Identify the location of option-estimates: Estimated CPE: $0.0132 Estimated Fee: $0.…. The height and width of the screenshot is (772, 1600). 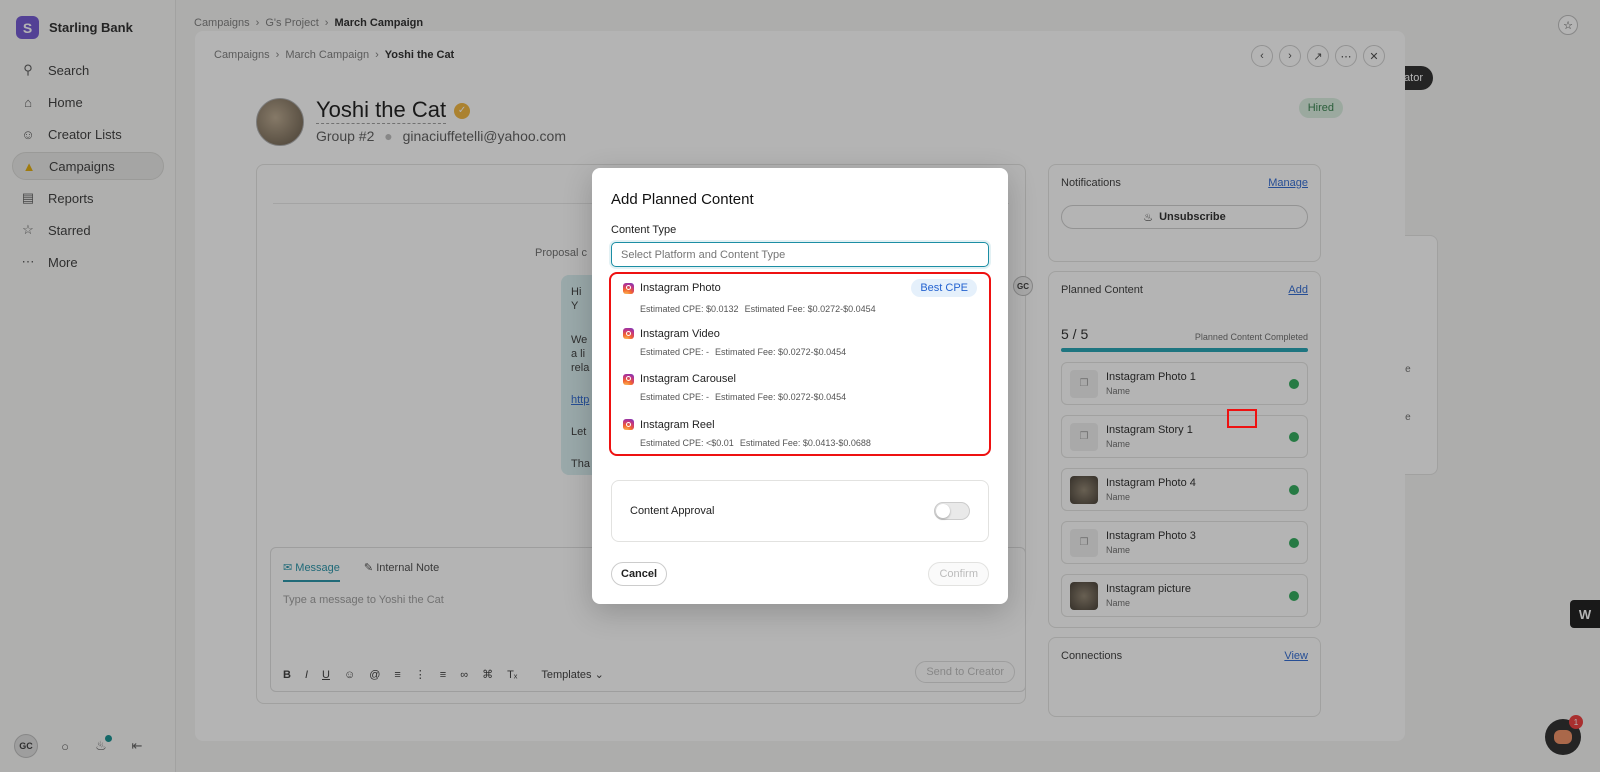
(800, 309).